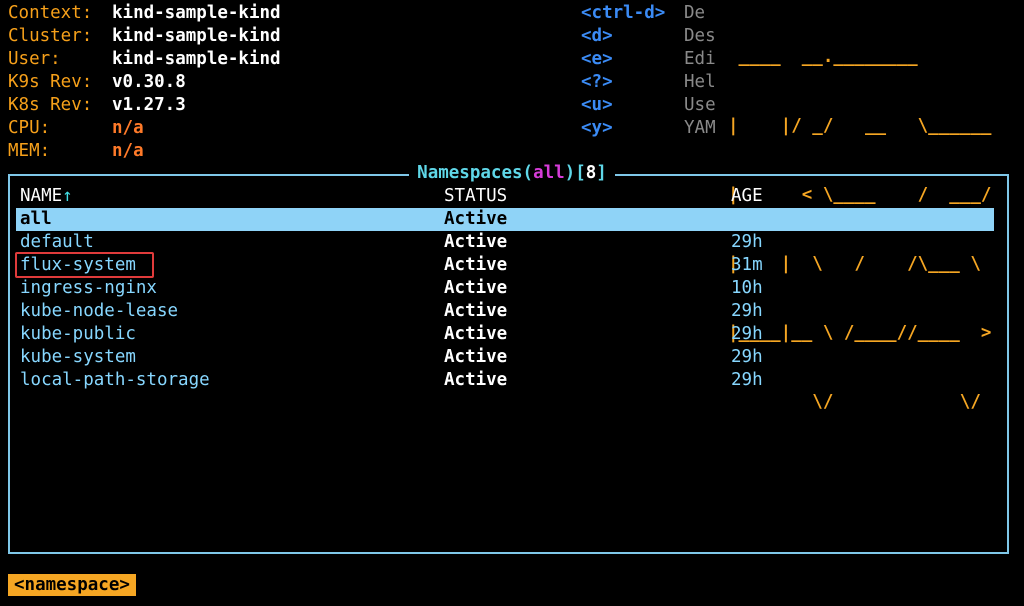  Describe the element at coordinates (88, 288) in the screenshot. I see `namespace-name: ingress-nginx` at that location.